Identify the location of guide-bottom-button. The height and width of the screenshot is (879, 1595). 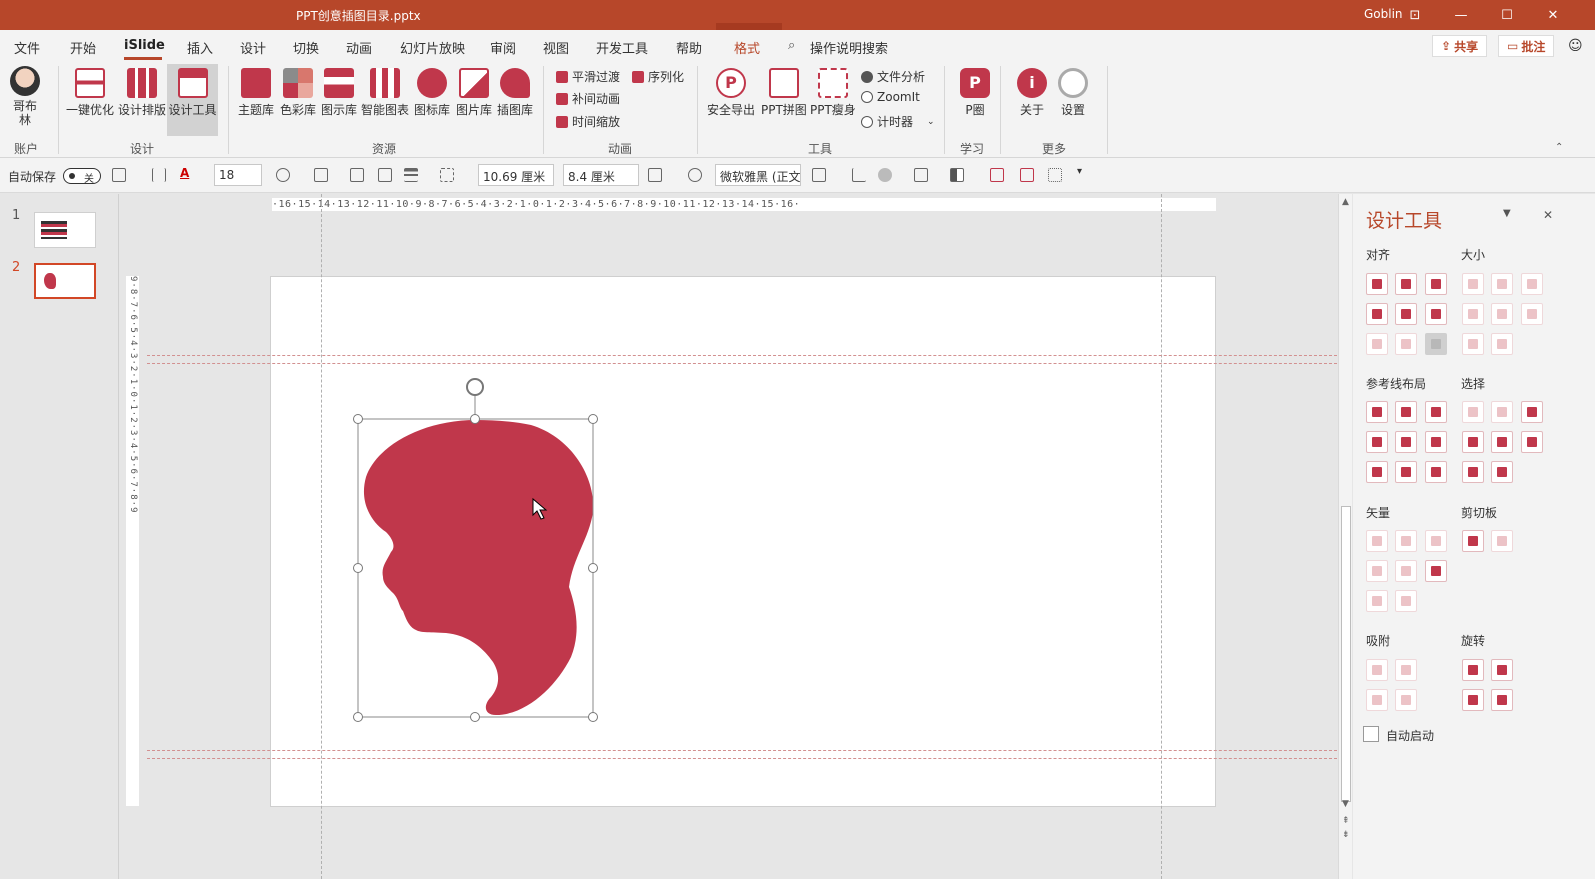
(1436, 442).